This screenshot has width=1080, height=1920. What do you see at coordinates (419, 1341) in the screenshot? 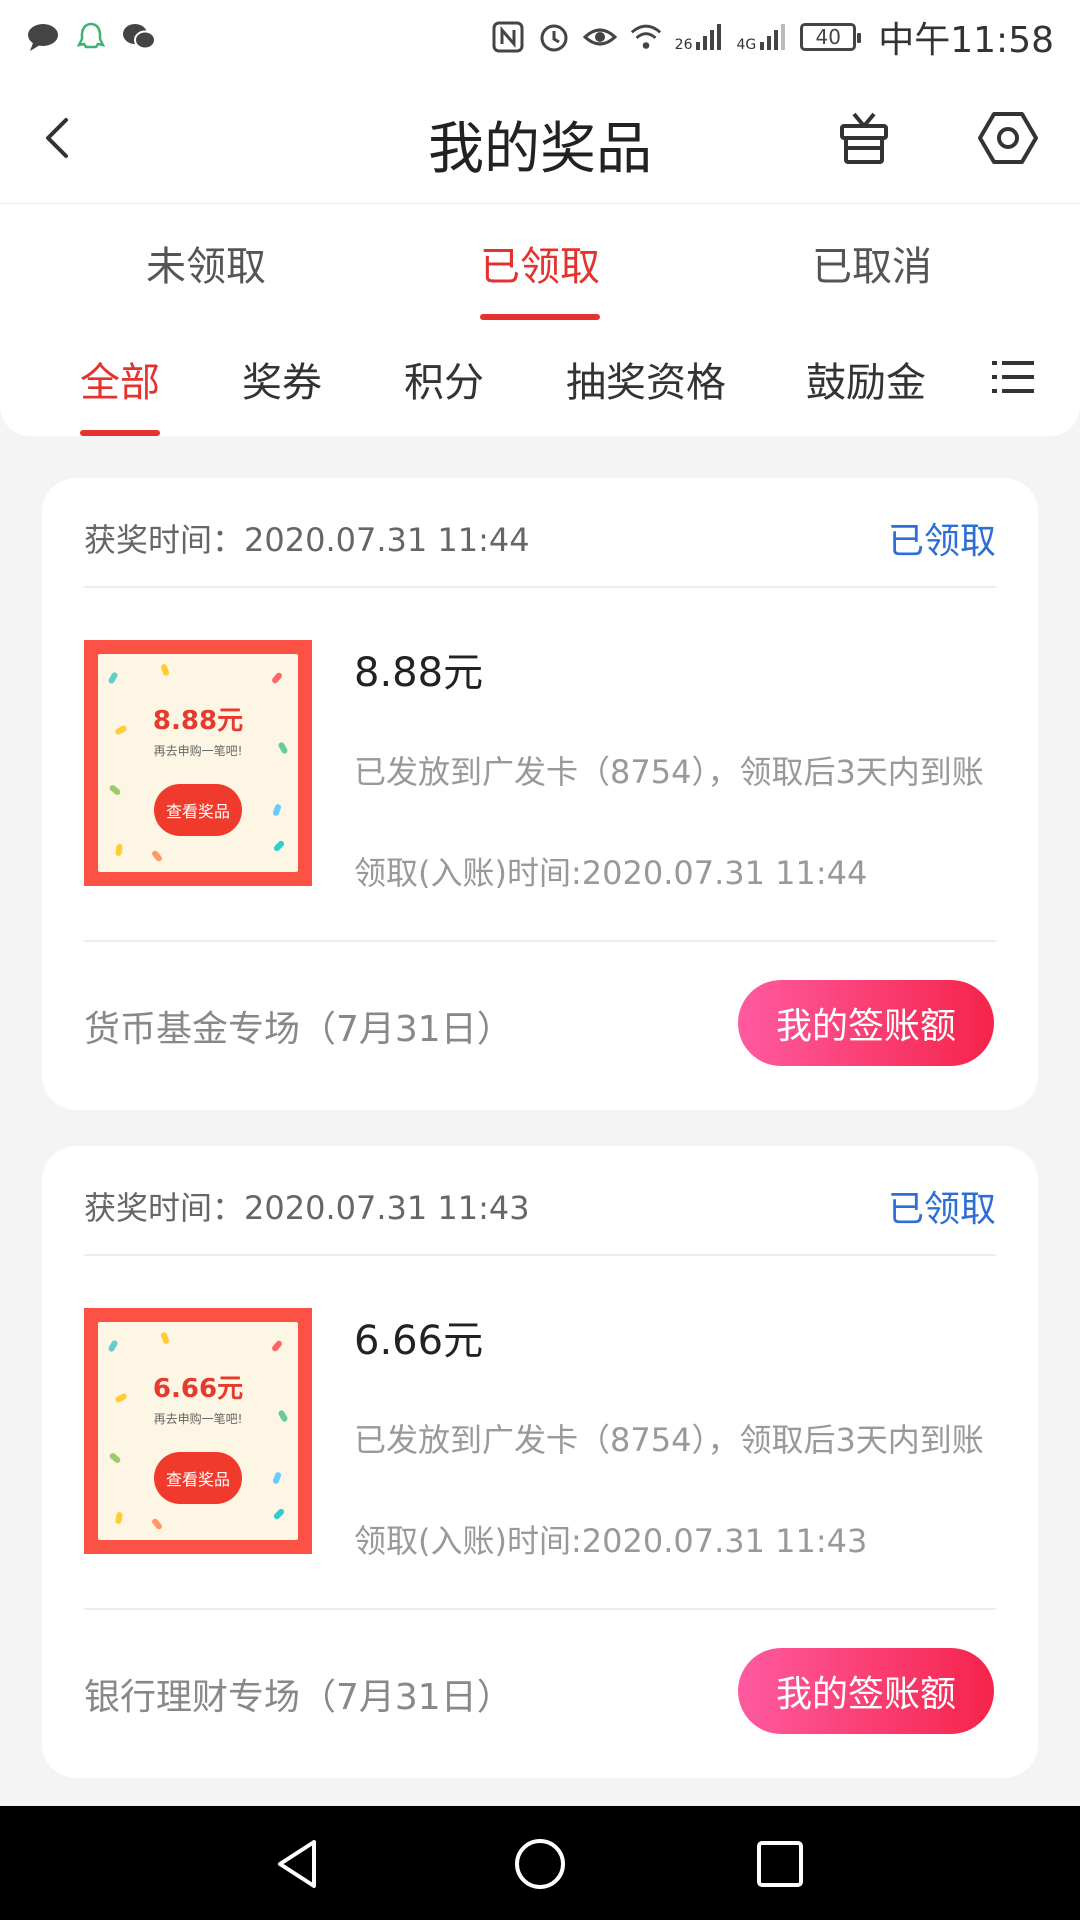
I see `prize-name: 6.66元` at bounding box center [419, 1341].